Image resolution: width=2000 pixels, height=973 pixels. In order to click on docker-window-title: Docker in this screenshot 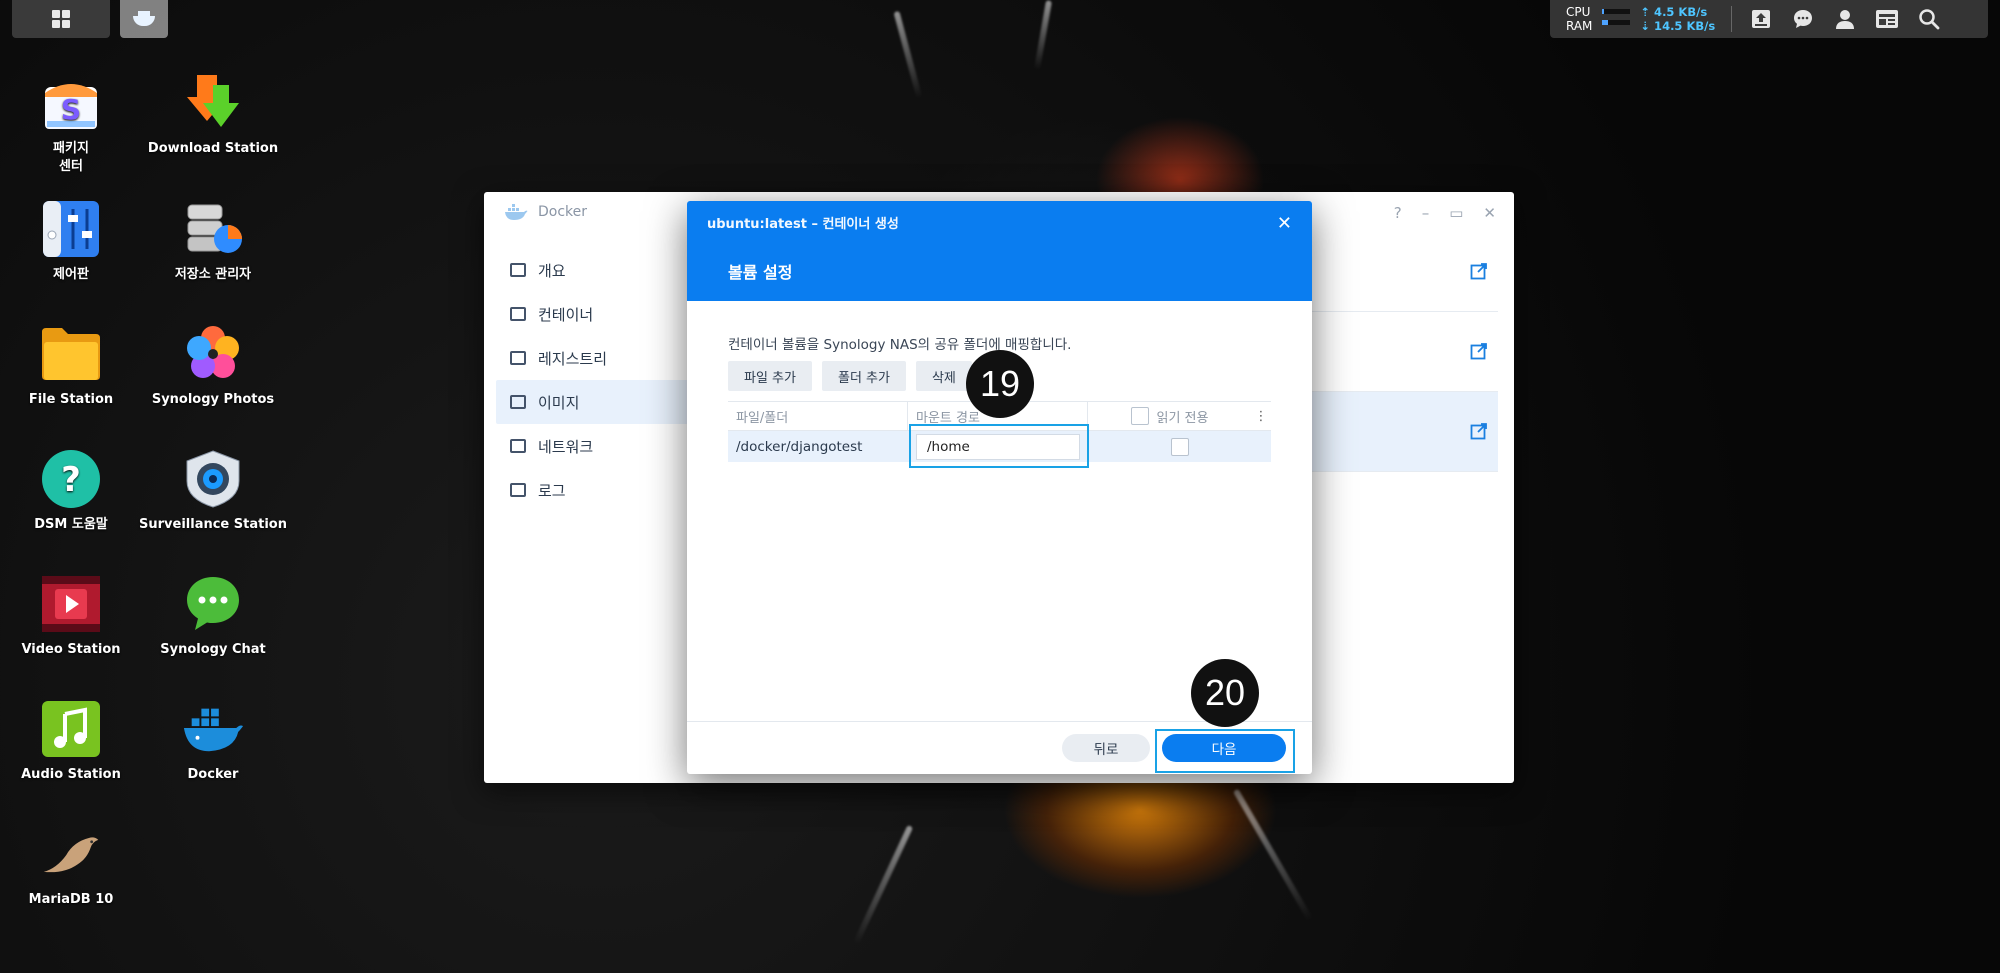, I will do `click(563, 212)`.